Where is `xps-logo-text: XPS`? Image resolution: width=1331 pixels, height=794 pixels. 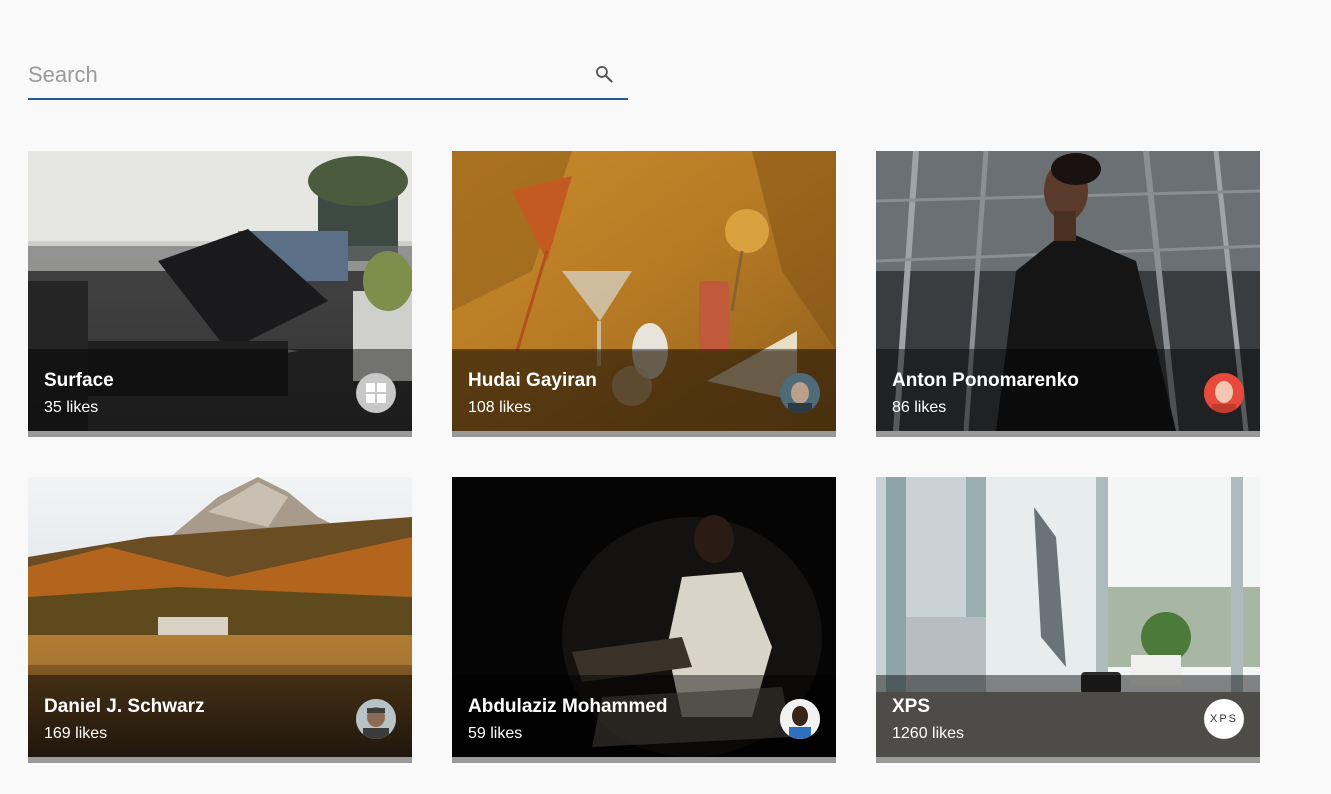 xps-logo-text: XPS is located at coordinates (1223, 719).